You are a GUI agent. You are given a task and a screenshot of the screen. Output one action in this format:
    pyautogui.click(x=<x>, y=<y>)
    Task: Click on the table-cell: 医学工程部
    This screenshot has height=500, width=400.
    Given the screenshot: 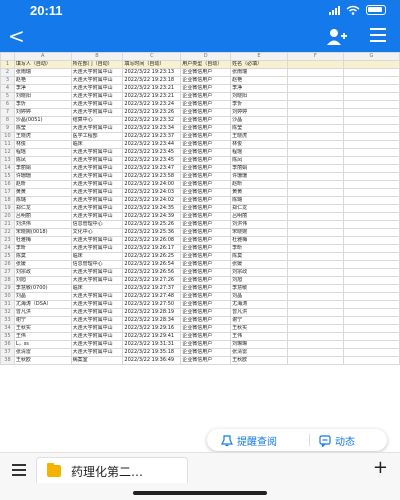 What is the action you would take?
    pyautogui.click(x=97, y=136)
    